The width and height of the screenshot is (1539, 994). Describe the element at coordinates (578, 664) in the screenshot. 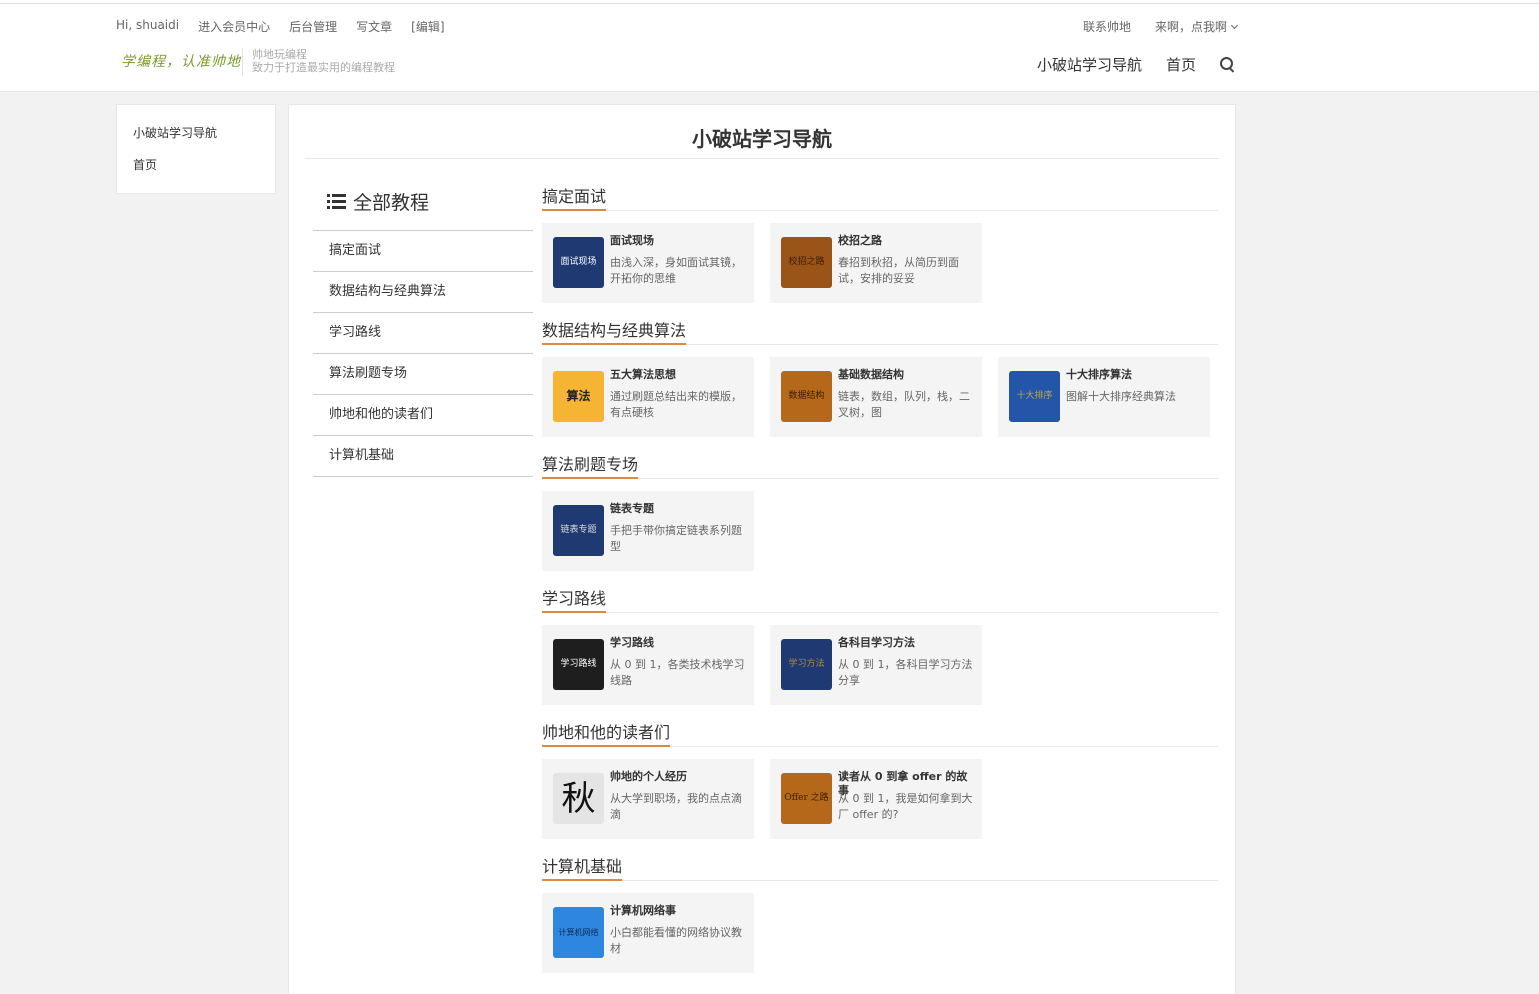

I see `card-thumbnail: 学习路线` at that location.